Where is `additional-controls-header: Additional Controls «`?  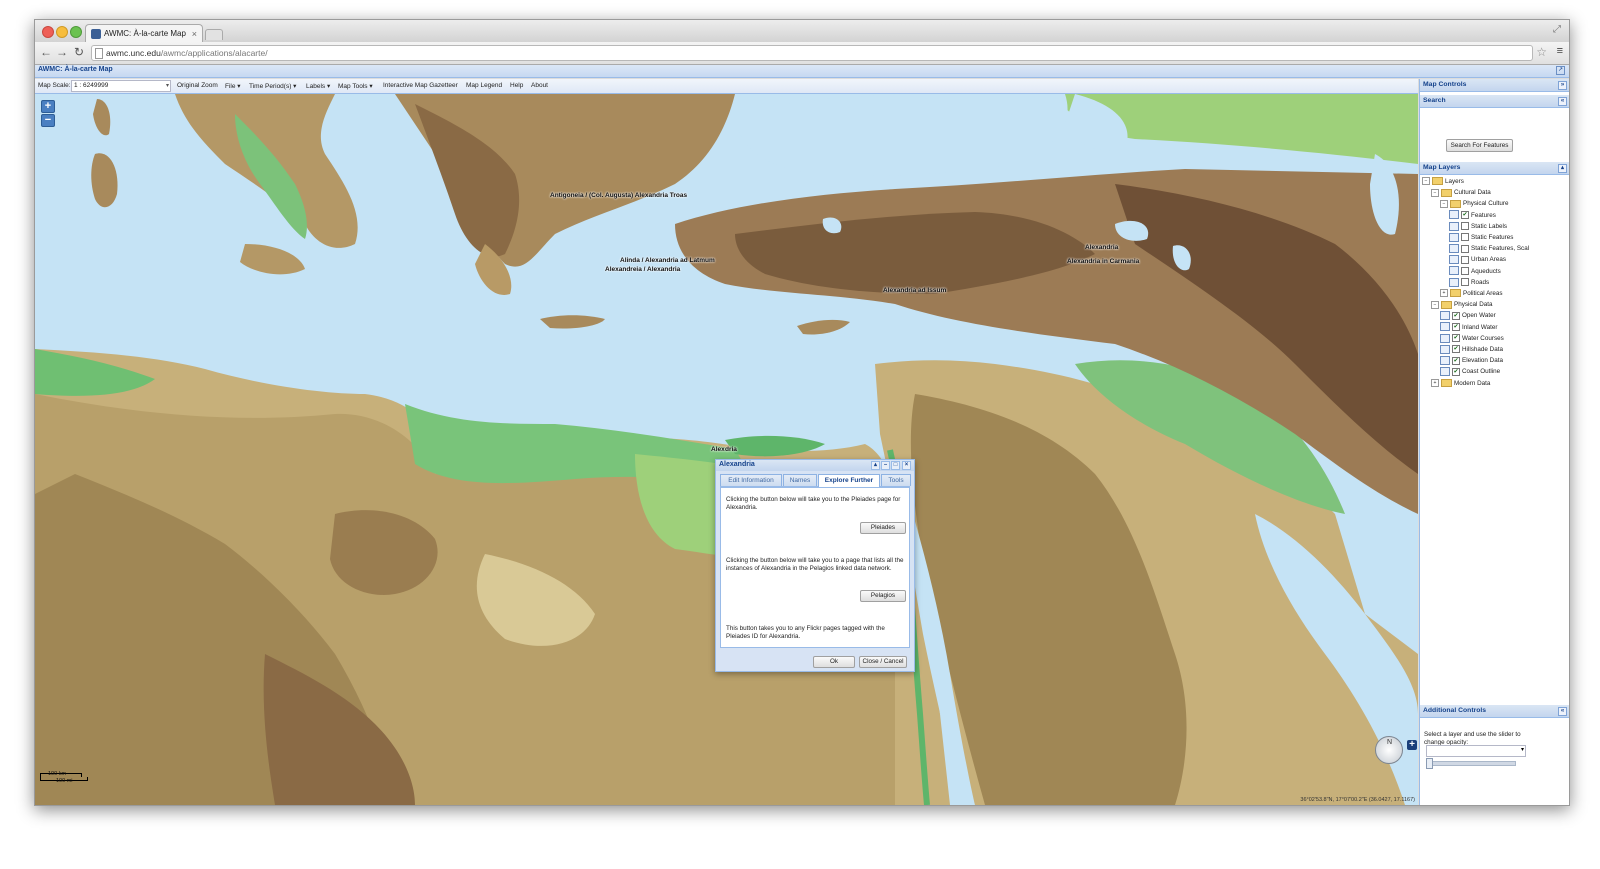 additional-controls-header: Additional Controls « is located at coordinates (1494, 711).